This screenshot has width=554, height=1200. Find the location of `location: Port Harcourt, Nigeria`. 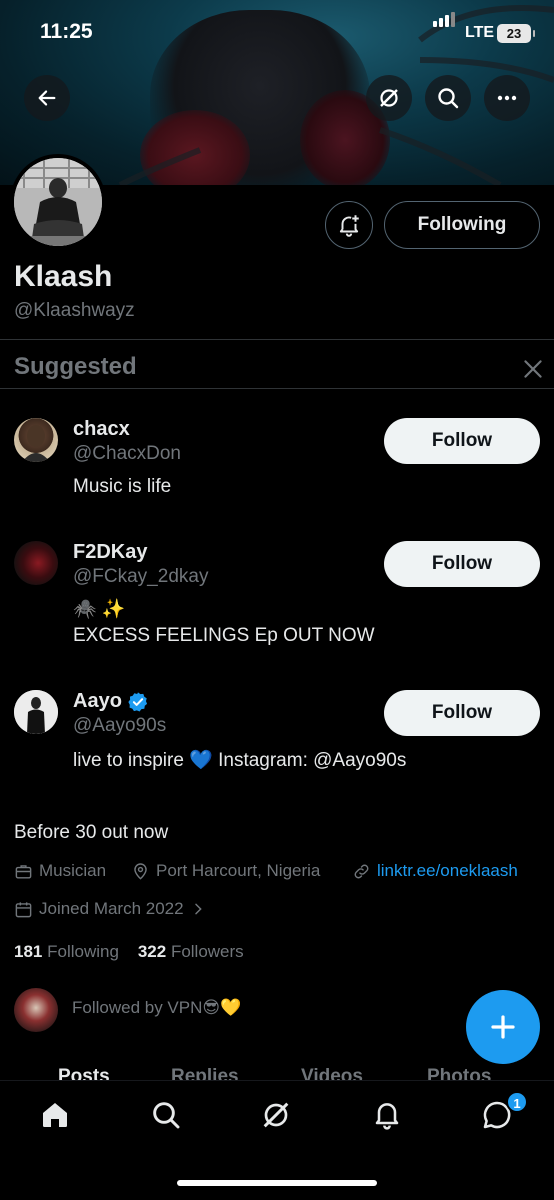

location: Port Harcourt, Nigeria is located at coordinates (225, 871).